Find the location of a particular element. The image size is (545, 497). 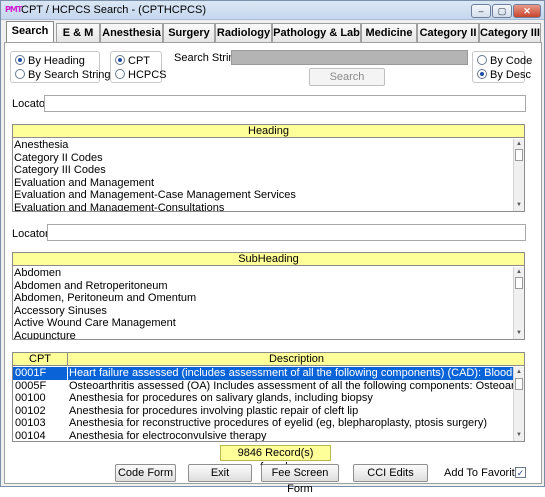

hcpcs-radio: HCPCS is located at coordinates (141, 75).